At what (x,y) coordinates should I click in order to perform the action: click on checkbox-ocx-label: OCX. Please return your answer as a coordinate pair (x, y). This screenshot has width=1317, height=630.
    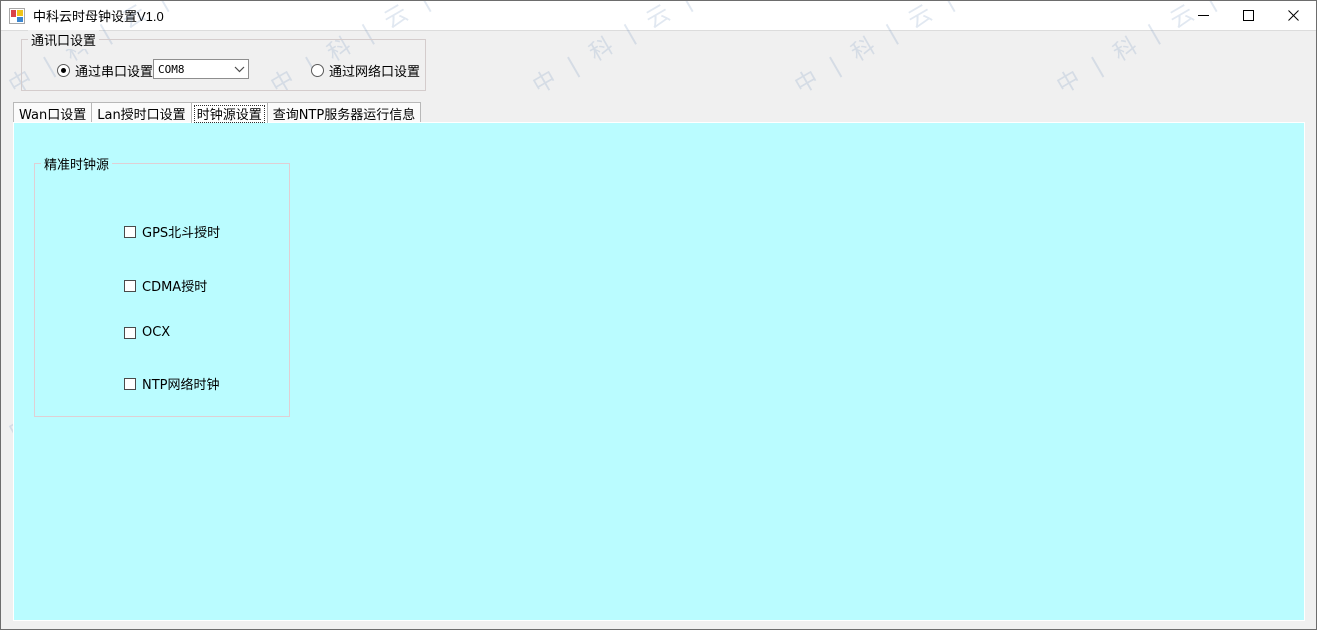
    Looking at the image, I should click on (156, 332).